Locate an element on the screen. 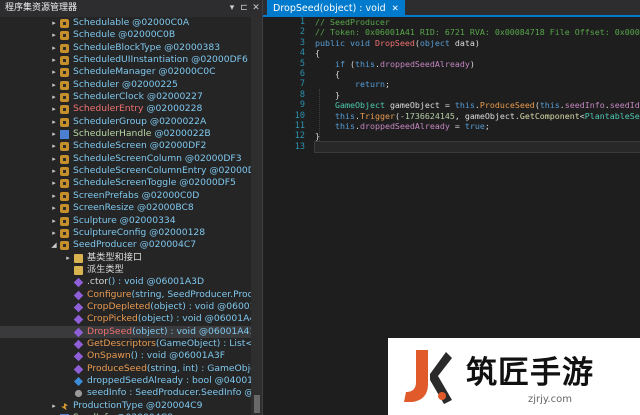  tree-item: ▸ ProductionType @020004C9 is located at coordinates (125, 406).